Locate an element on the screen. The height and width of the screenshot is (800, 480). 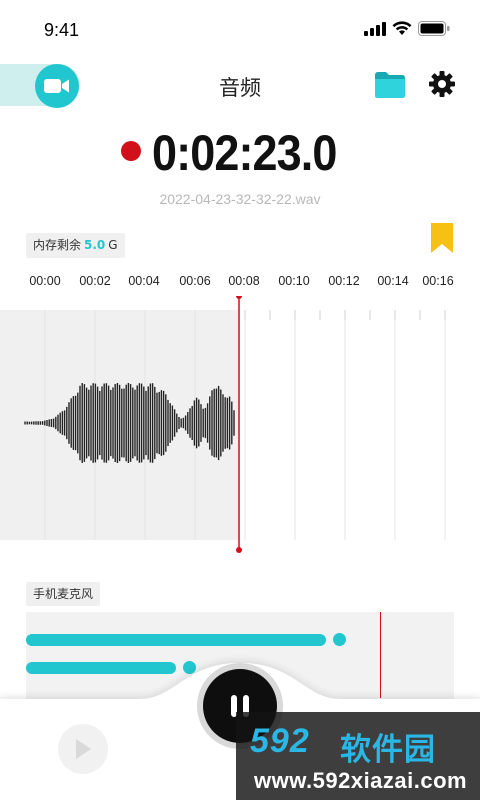
memory-badge: 内存剩余 5.0 G is located at coordinates (75, 245).